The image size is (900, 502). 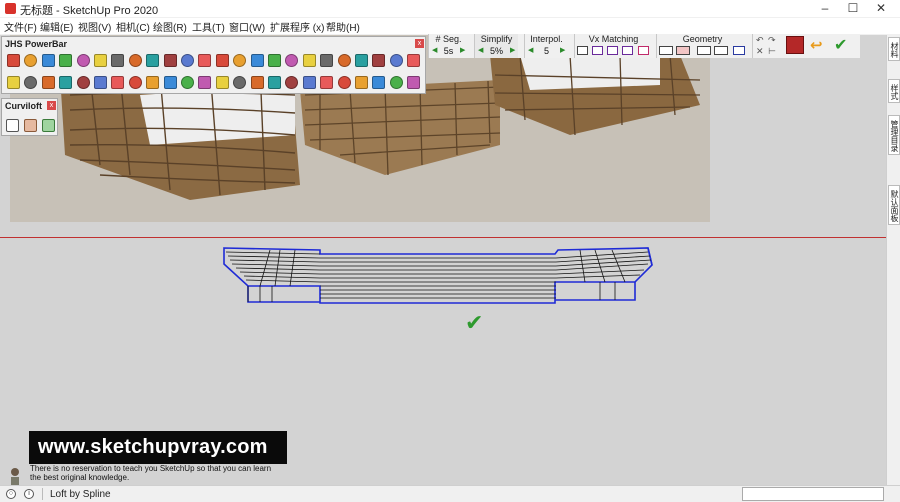 What do you see at coordinates (222, 82) in the screenshot?
I see `powerbar-tool-2-13-icon` at bounding box center [222, 82].